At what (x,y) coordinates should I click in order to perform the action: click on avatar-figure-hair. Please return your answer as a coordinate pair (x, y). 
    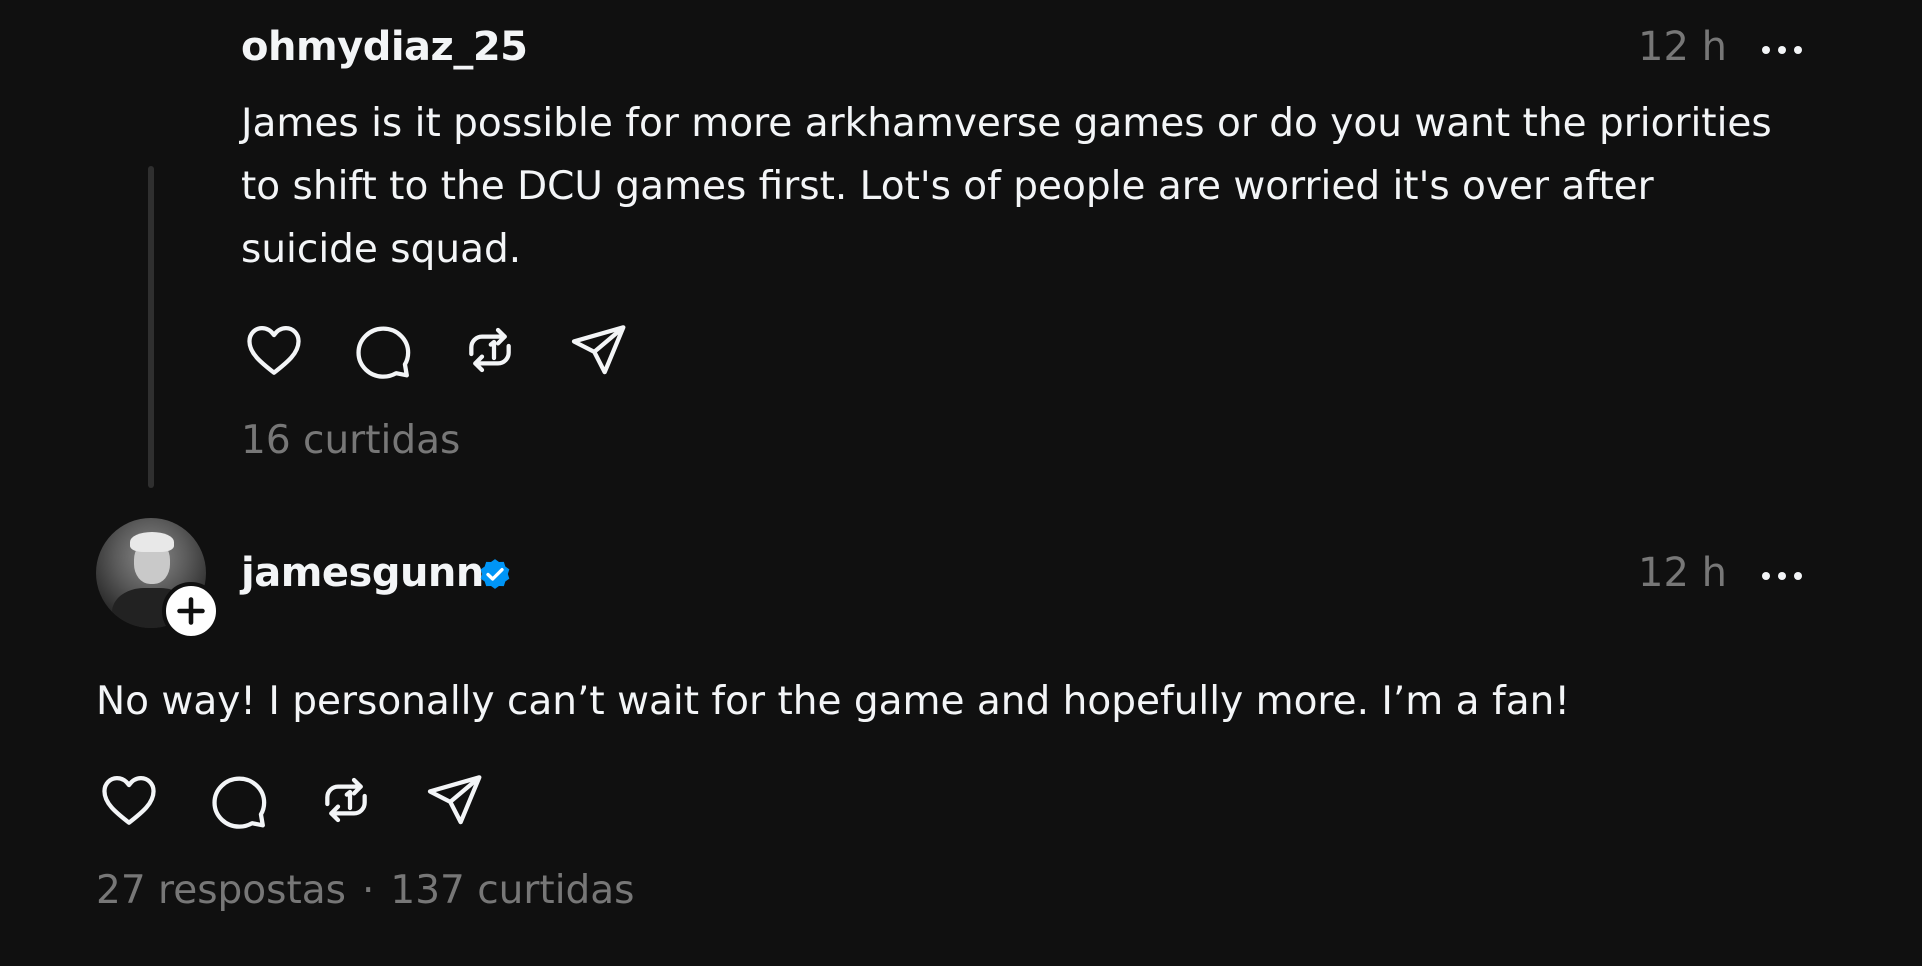
    Looking at the image, I should click on (152, 542).